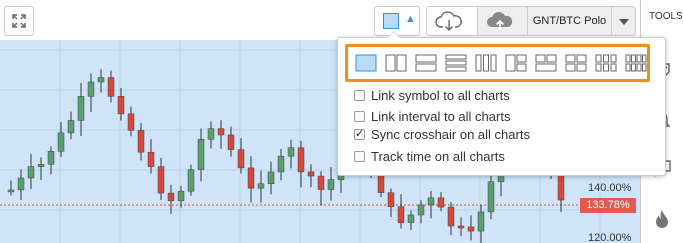  What do you see at coordinates (576, 63) in the screenshot?
I see `layout-4-icon` at bounding box center [576, 63].